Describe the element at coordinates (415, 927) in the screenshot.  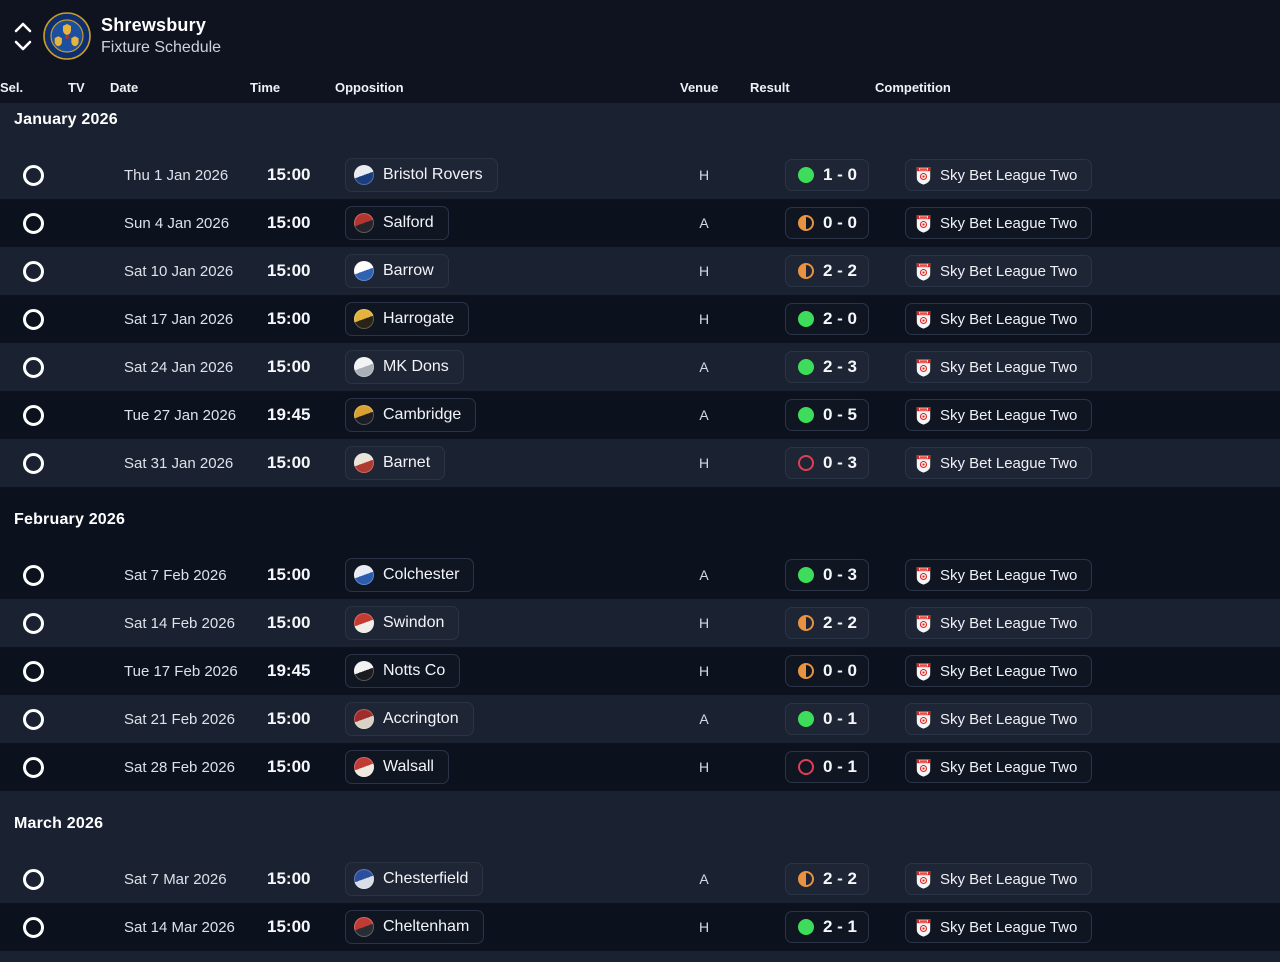
I see `opponent-button: Cheltenham` at that location.